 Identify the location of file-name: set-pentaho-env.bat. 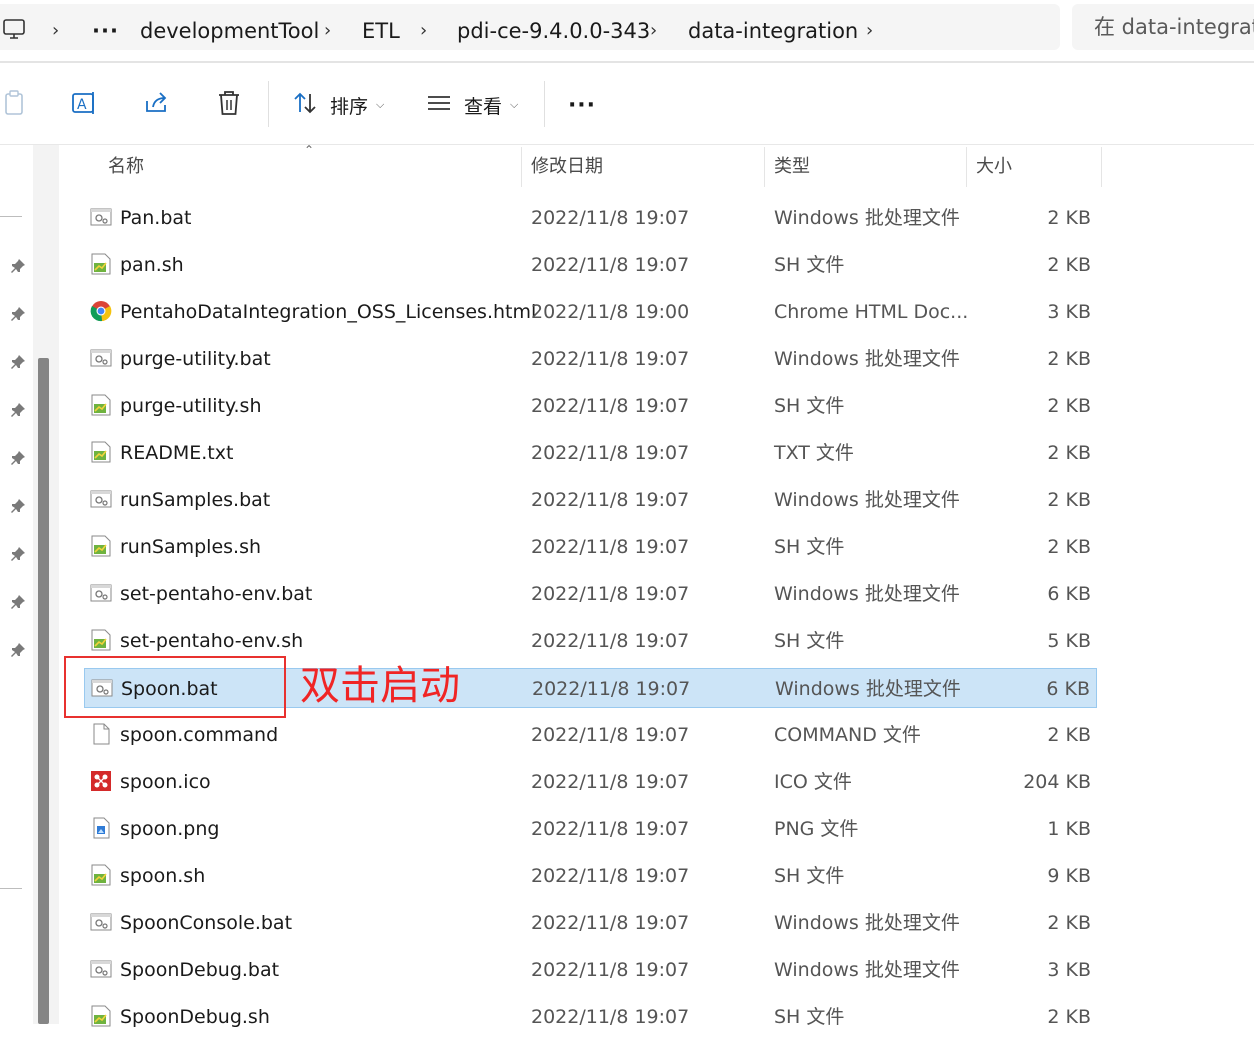
(216, 594).